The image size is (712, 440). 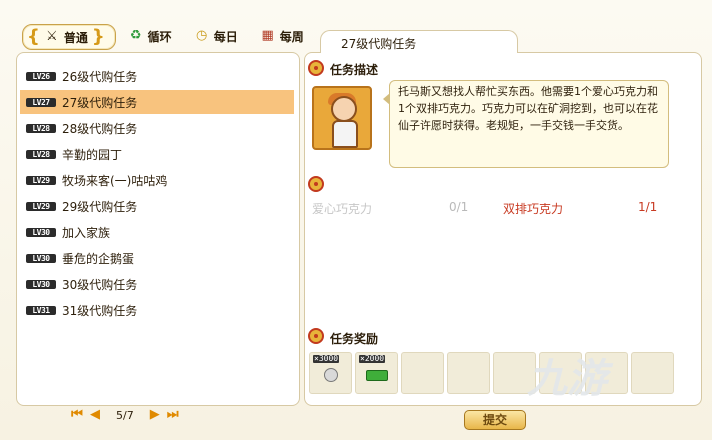 I want to click on quest-list-item: LV26 26级代购任务, so click(x=157, y=76).